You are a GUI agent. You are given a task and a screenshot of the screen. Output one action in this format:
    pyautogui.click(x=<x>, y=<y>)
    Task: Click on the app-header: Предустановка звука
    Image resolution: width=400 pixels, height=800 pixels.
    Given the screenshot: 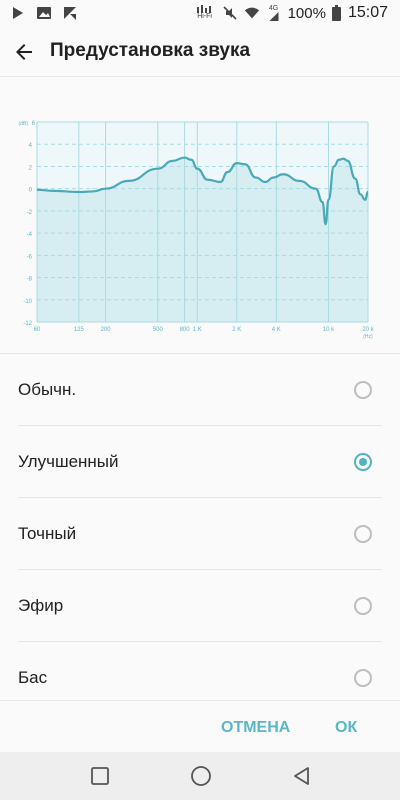 What is the action you would take?
    pyautogui.click(x=200, y=52)
    